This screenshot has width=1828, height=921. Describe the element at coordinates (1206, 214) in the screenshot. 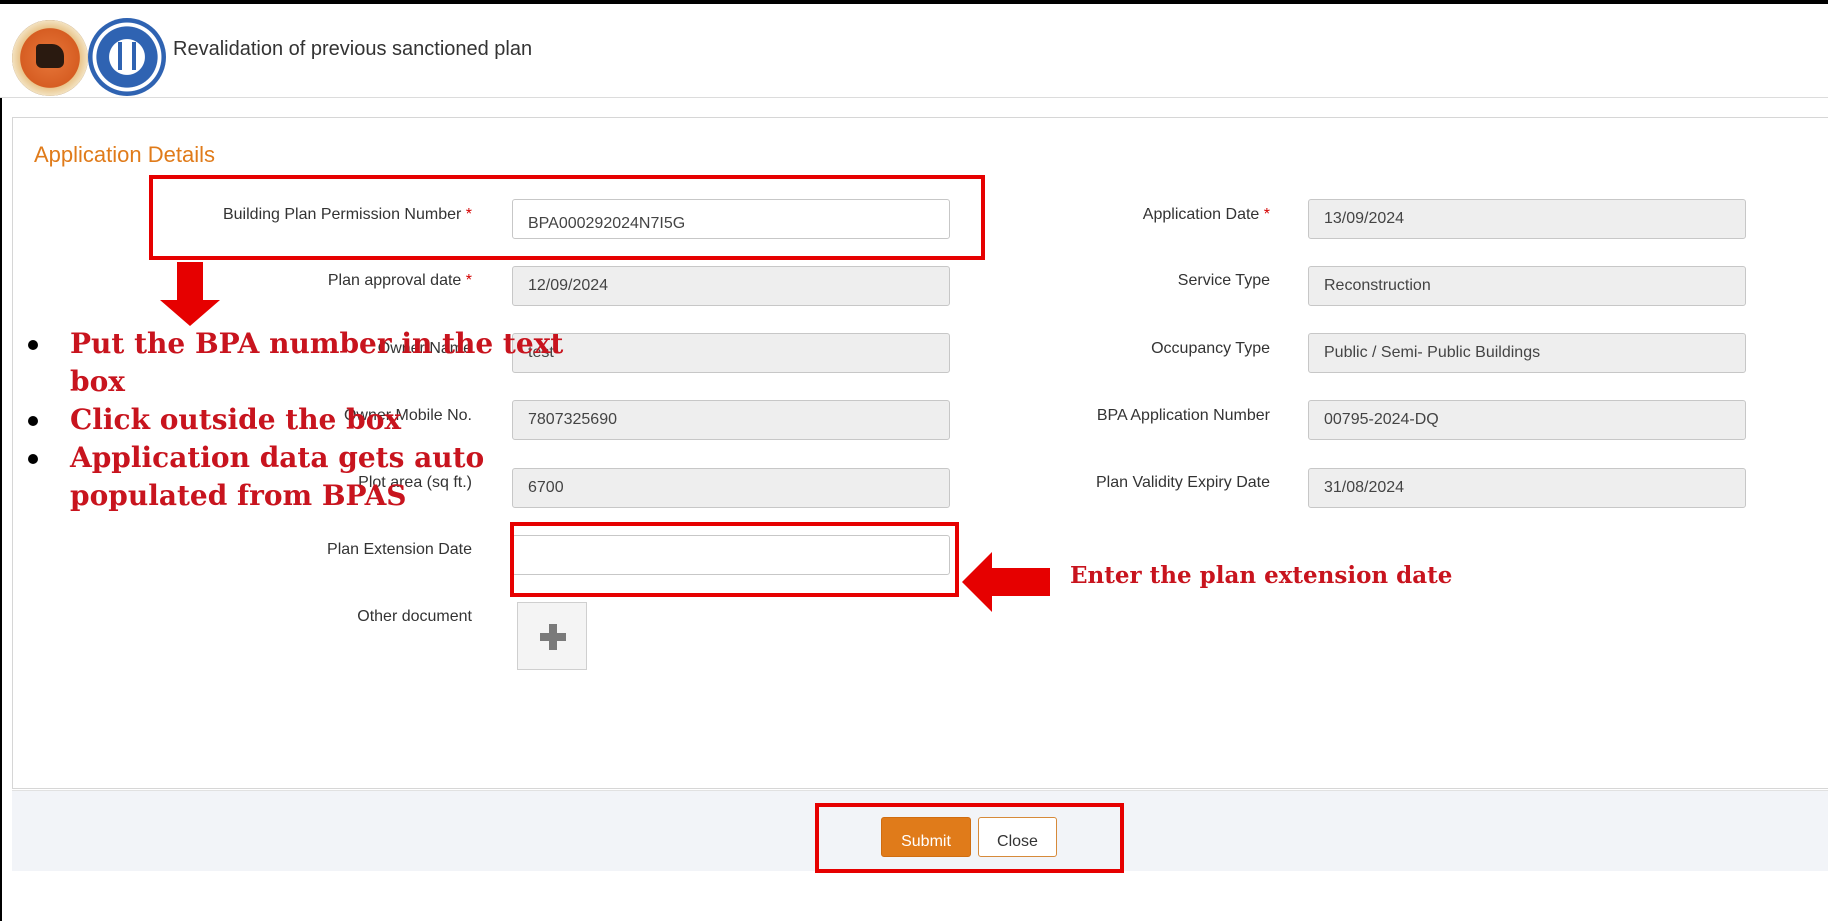

I see `application-date-label: Application Date *` at that location.